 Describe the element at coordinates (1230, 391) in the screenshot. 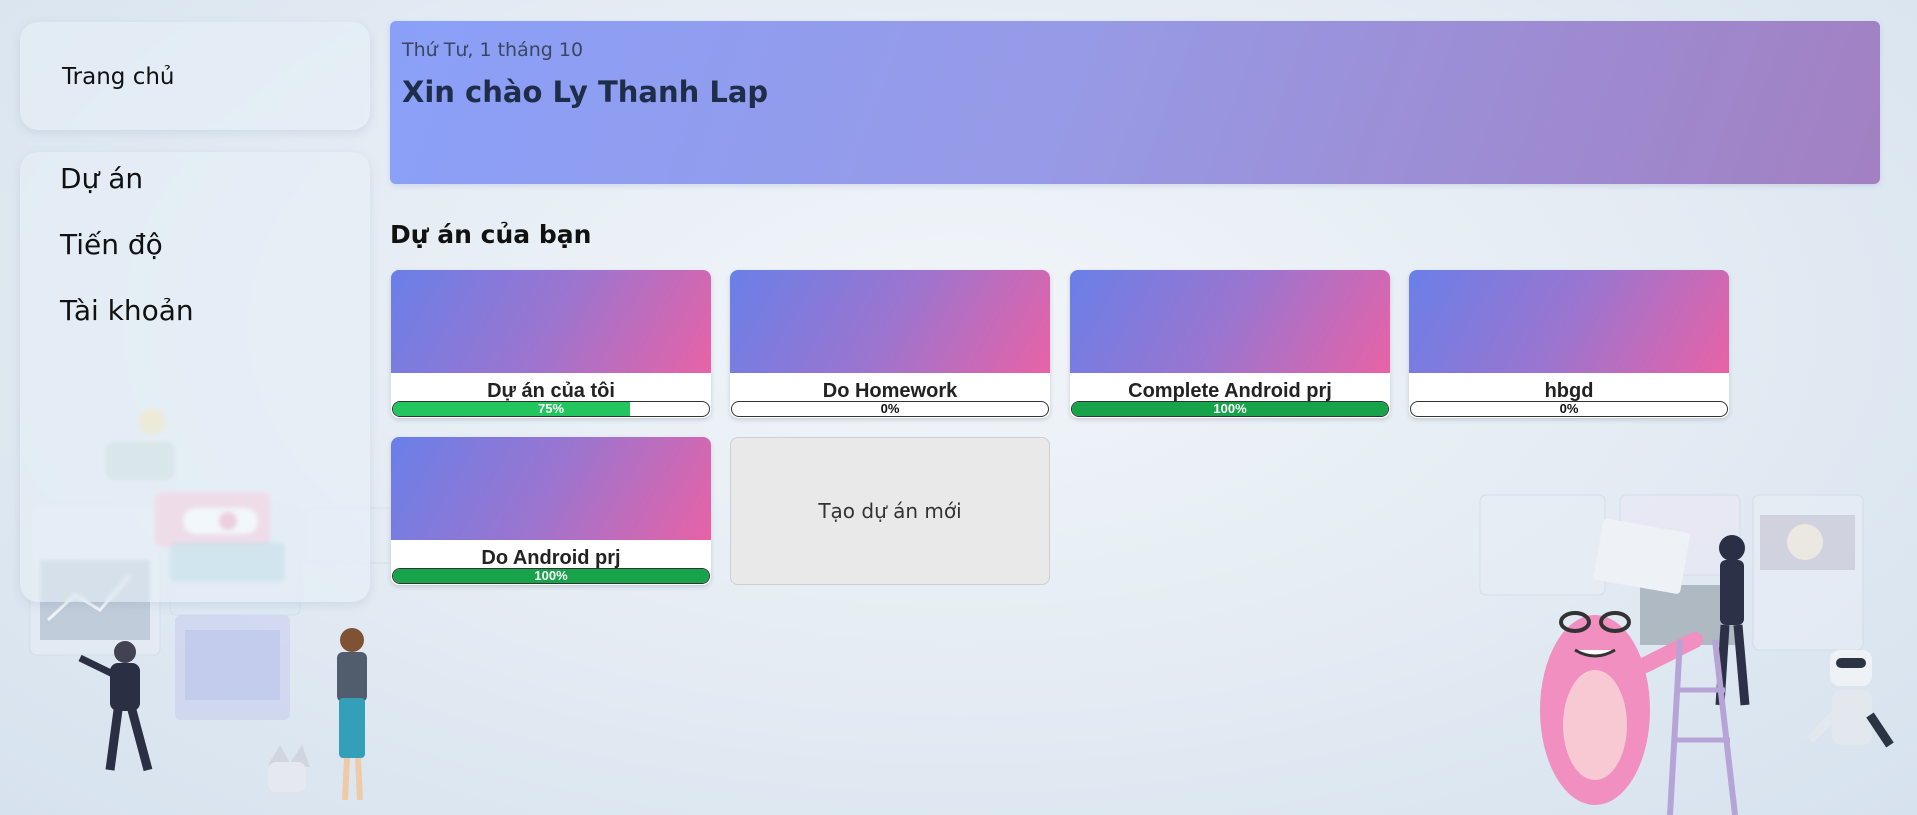

I see `project-name: Complete Android prj` at that location.